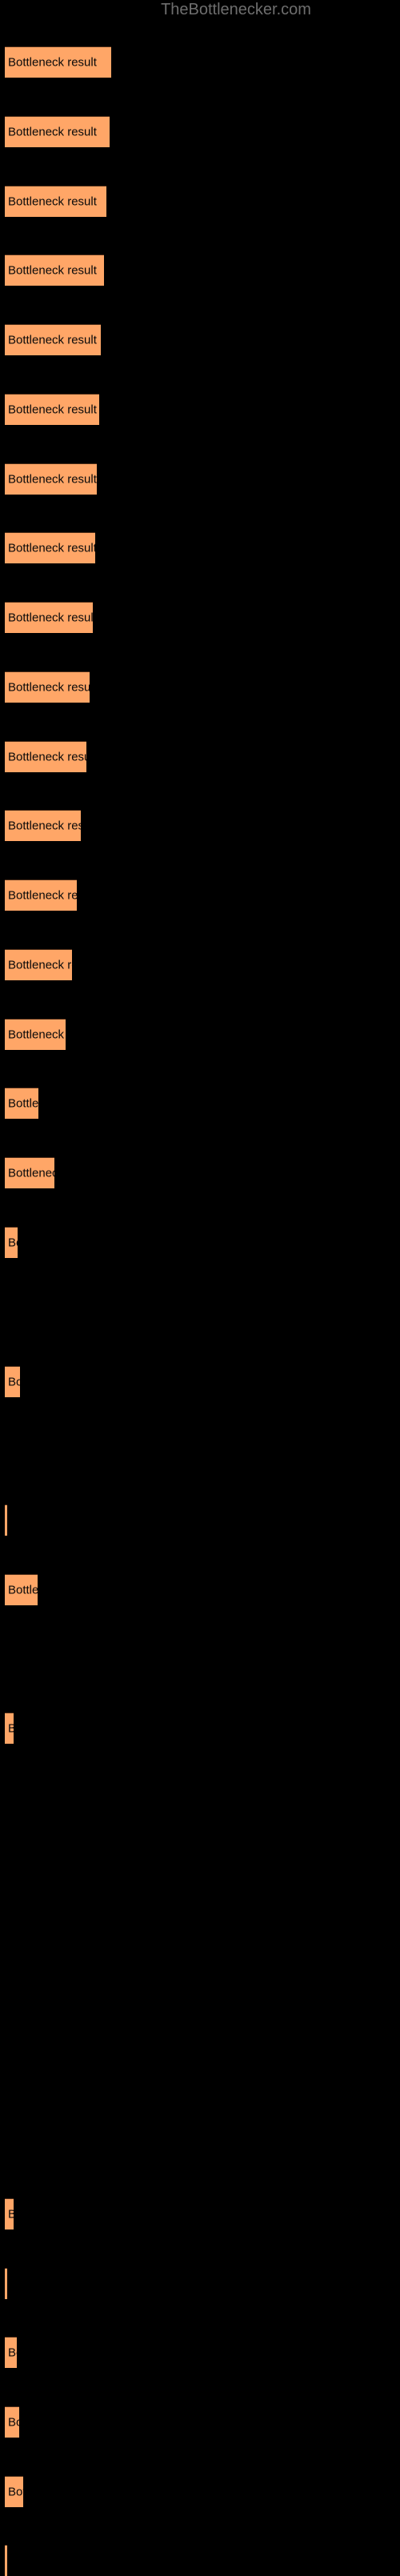 The width and height of the screenshot is (400, 2576). I want to click on bar-23: Bottleneck result, so click(9, 2213).